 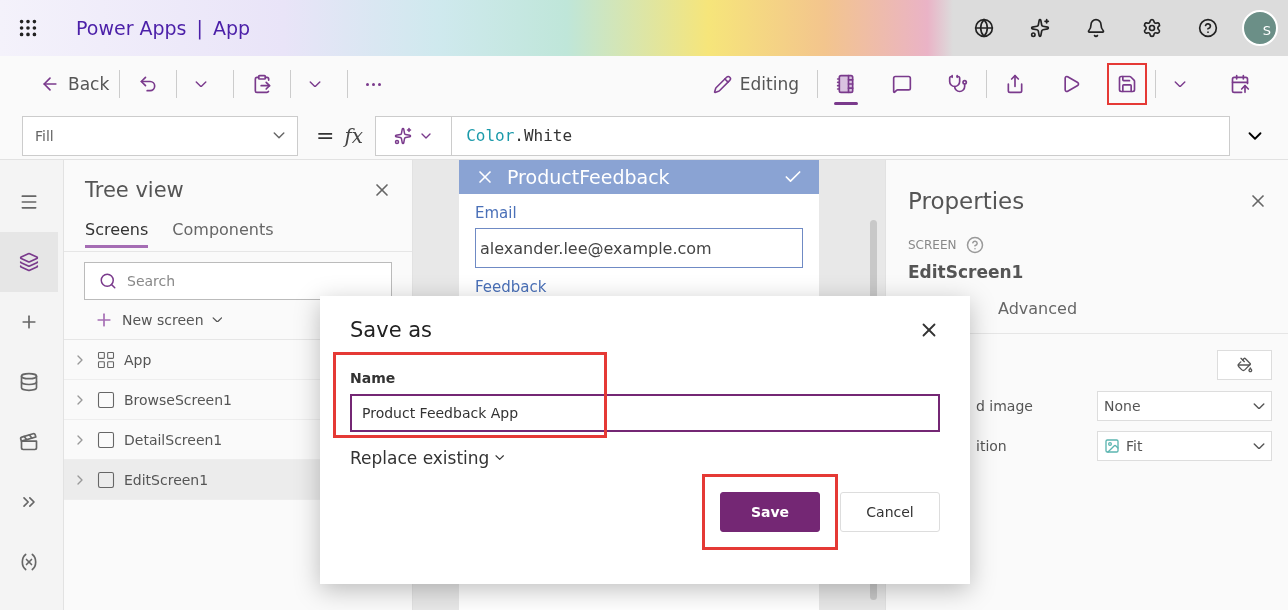 I want to click on name-field: Product Feedback App, so click(x=645, y=413).